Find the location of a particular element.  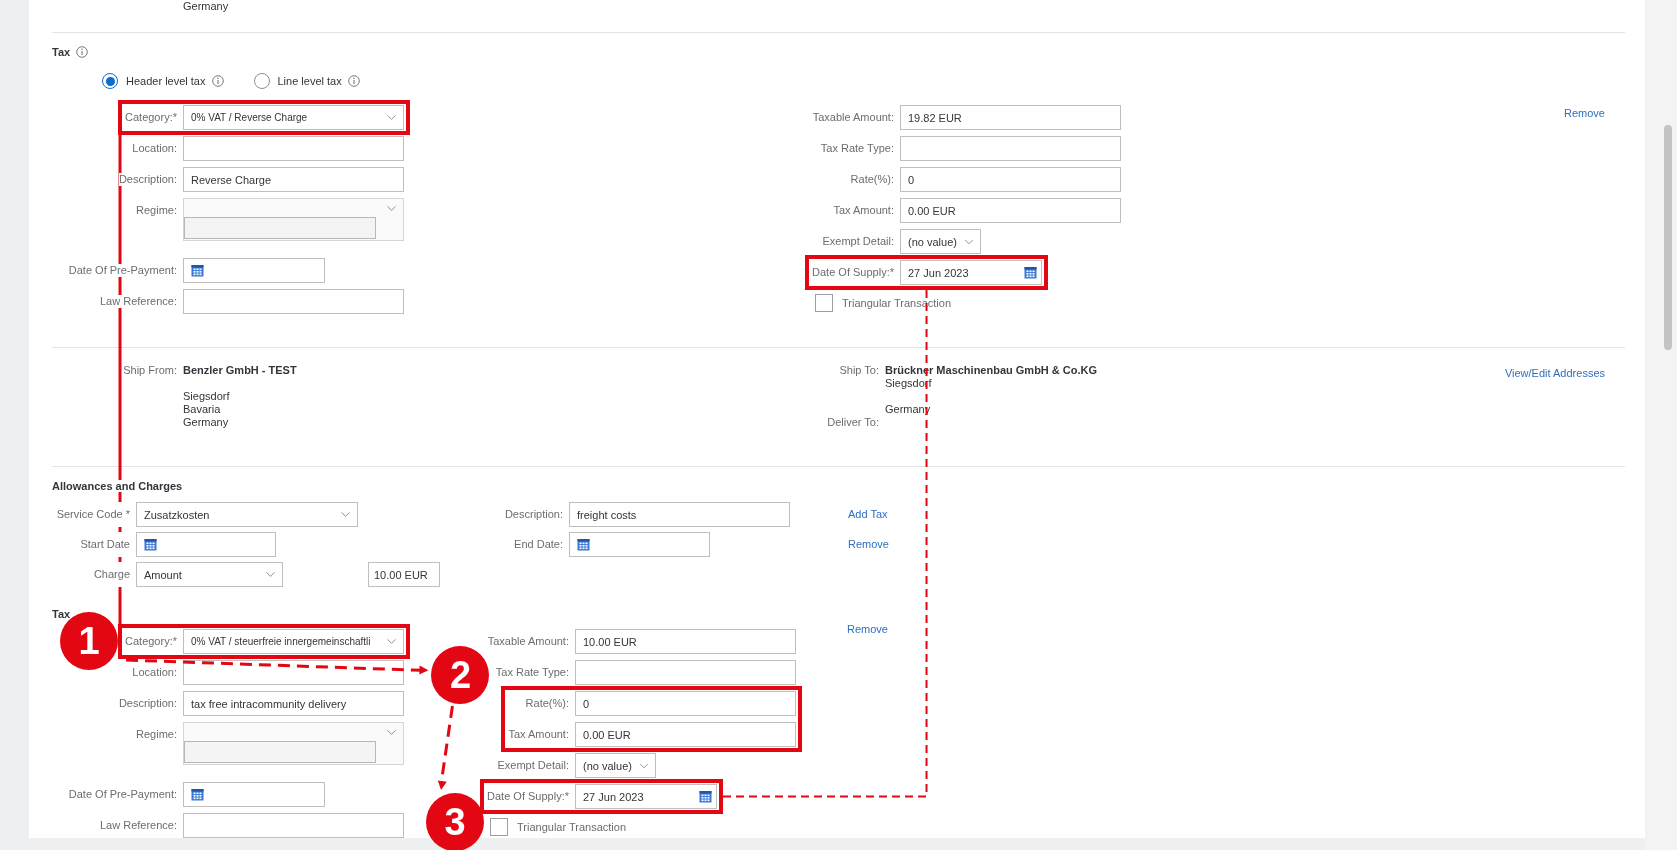

radio-option: Line level tax is located at coordinates (297, 81).